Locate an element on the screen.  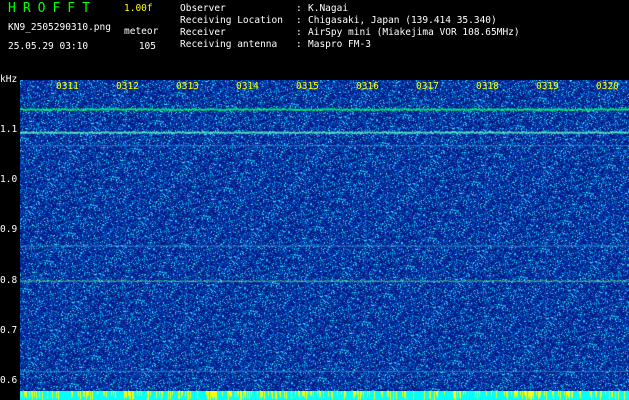
time-tick-label: 0313 is located at coordinates (187, 86).